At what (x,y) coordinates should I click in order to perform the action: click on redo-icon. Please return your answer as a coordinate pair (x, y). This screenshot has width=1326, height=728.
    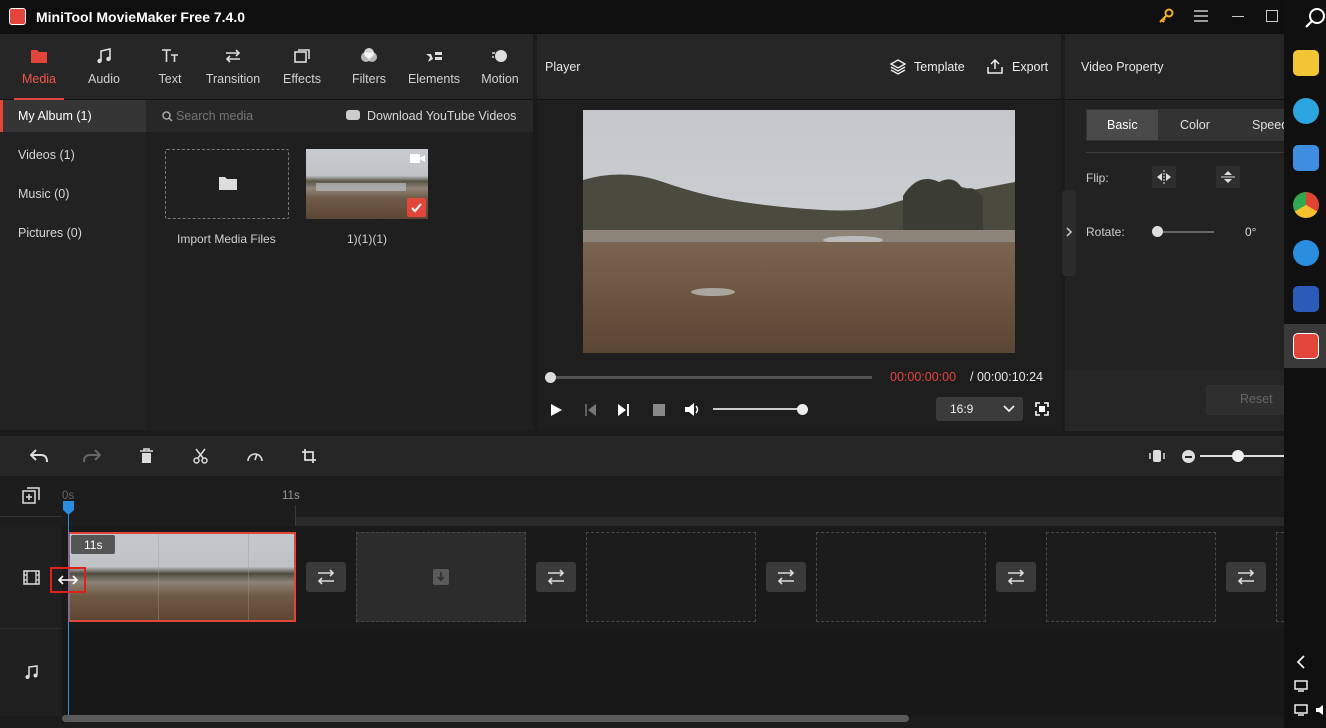
    Looking at the image, I should click on (92, 456).